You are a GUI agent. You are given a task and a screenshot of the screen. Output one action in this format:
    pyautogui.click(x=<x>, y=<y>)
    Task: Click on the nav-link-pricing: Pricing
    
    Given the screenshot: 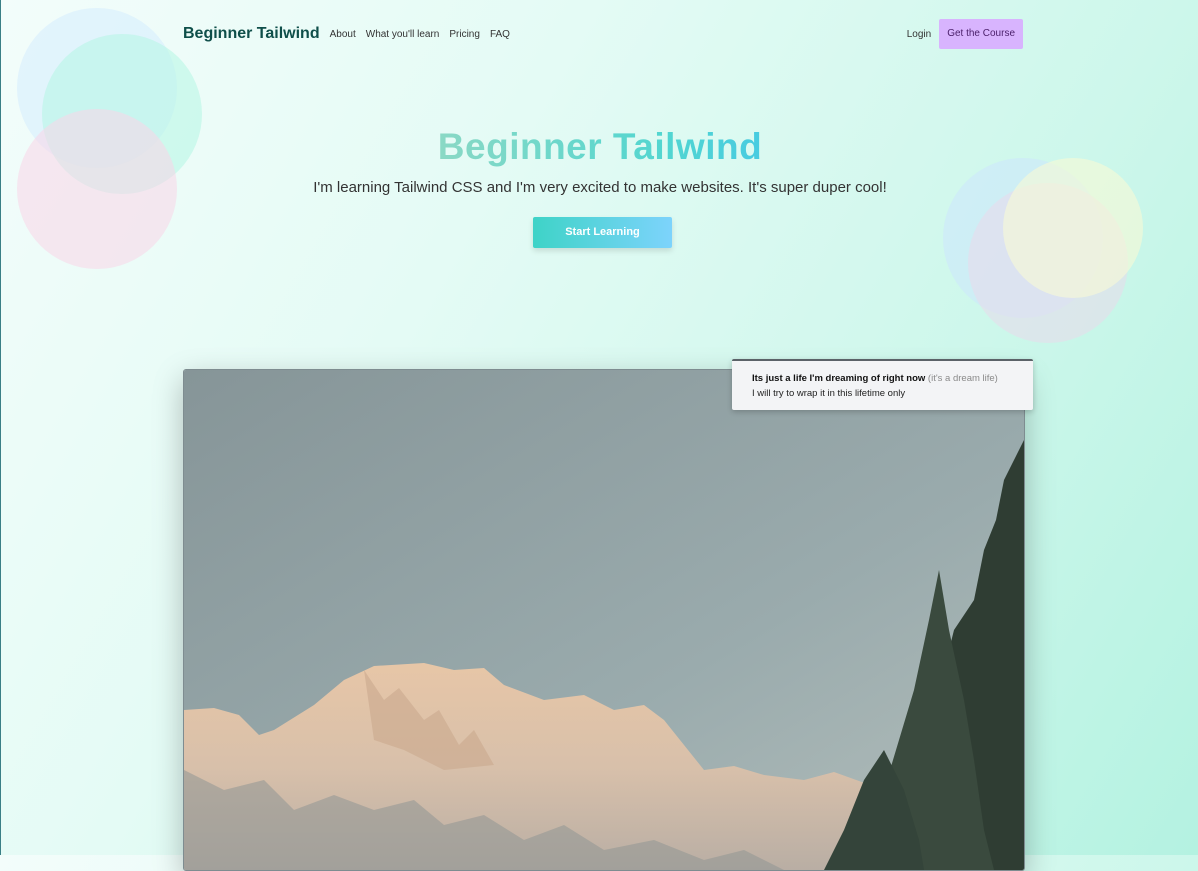 What is the action you would take?
    pyautogui.click(x=464, y=34)
    